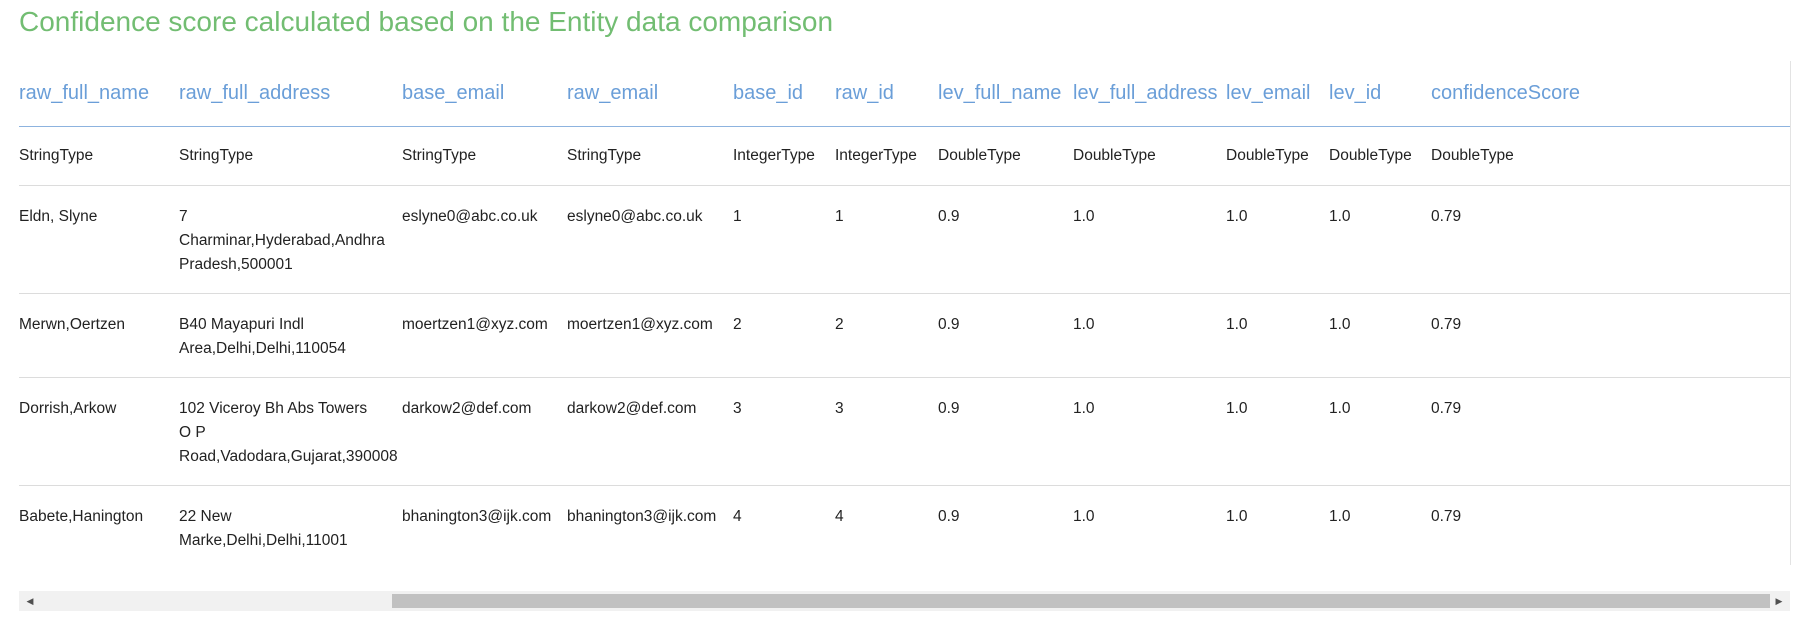 The width and height of the screenshot is (1800, 627). I want to click on table-cell-raw-full-name: Babete,Hanington, so click(89, 525).